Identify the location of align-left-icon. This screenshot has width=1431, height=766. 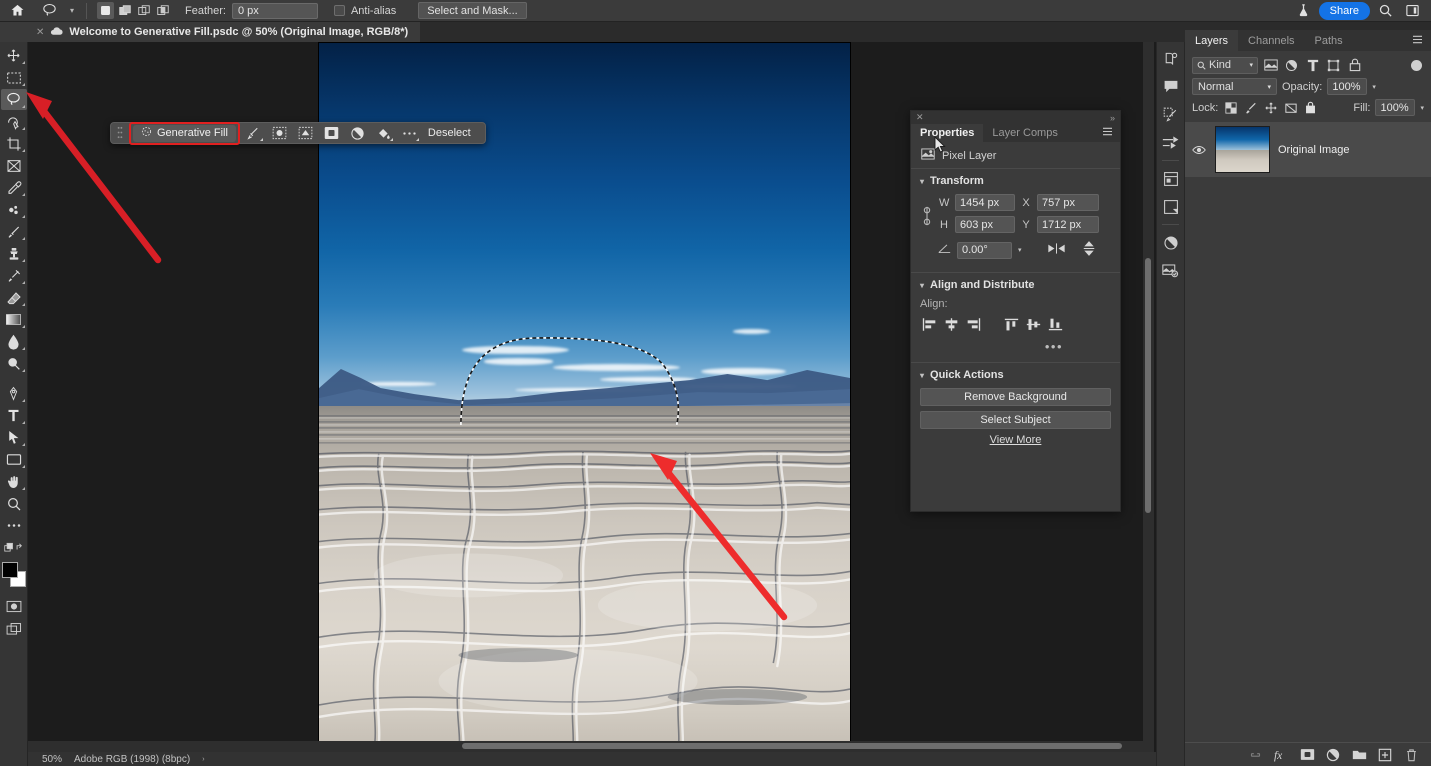
(929, 324).